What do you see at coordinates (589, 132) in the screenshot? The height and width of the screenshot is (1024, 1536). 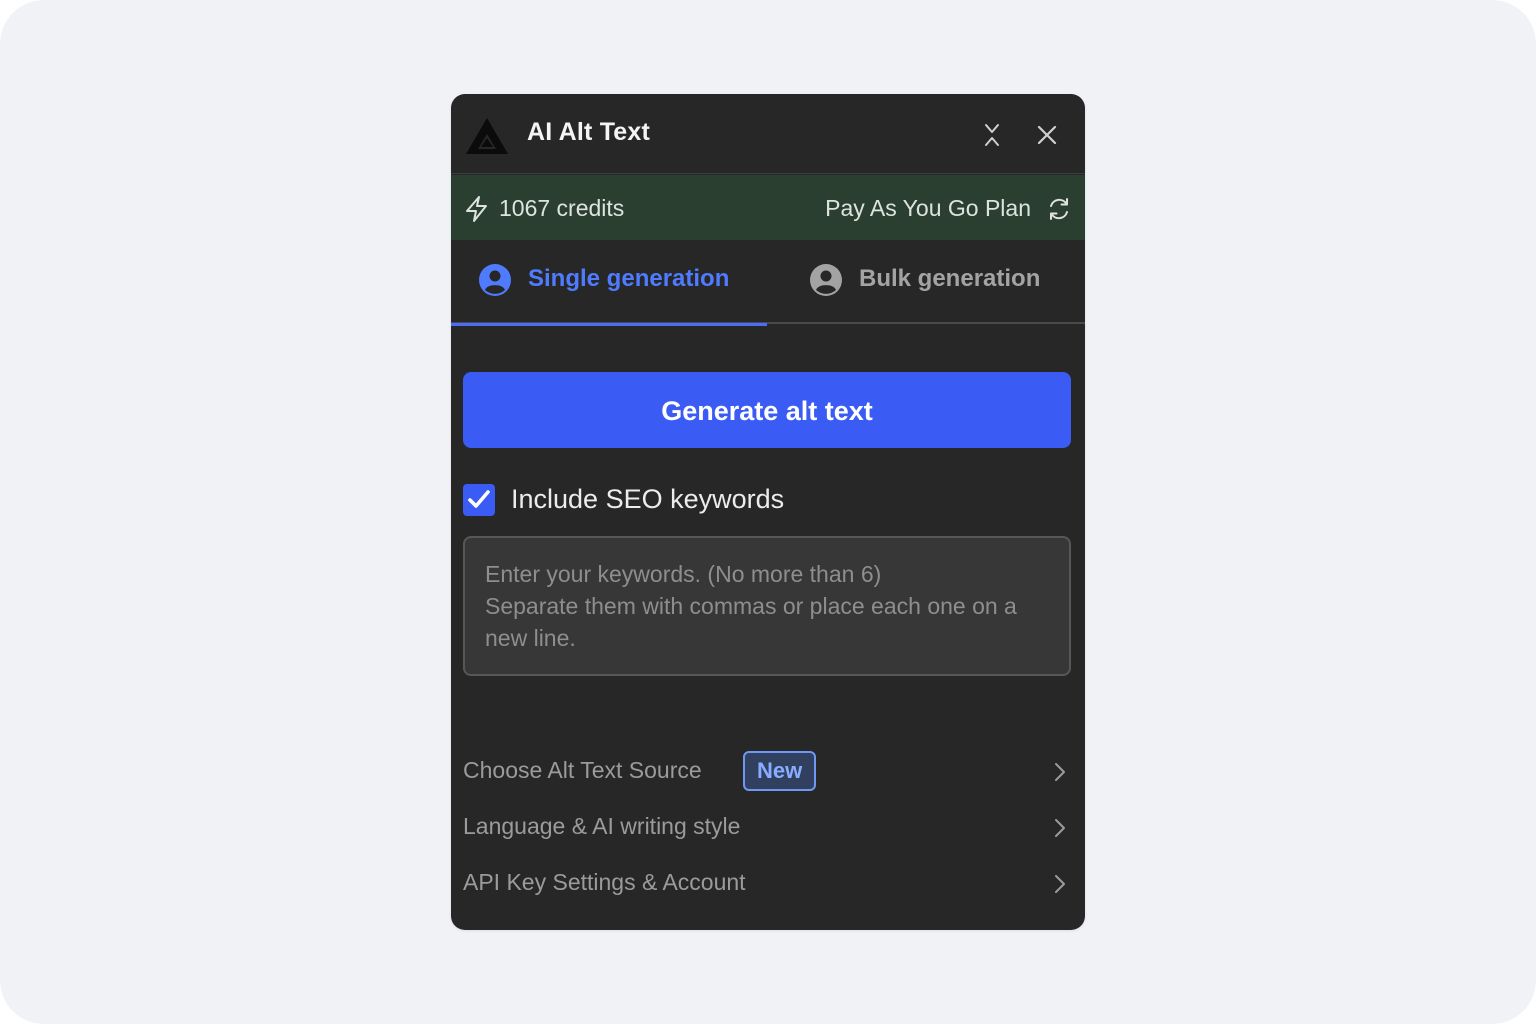 I see `app-title: AI Alt Text` at bounding box center [589, 132].